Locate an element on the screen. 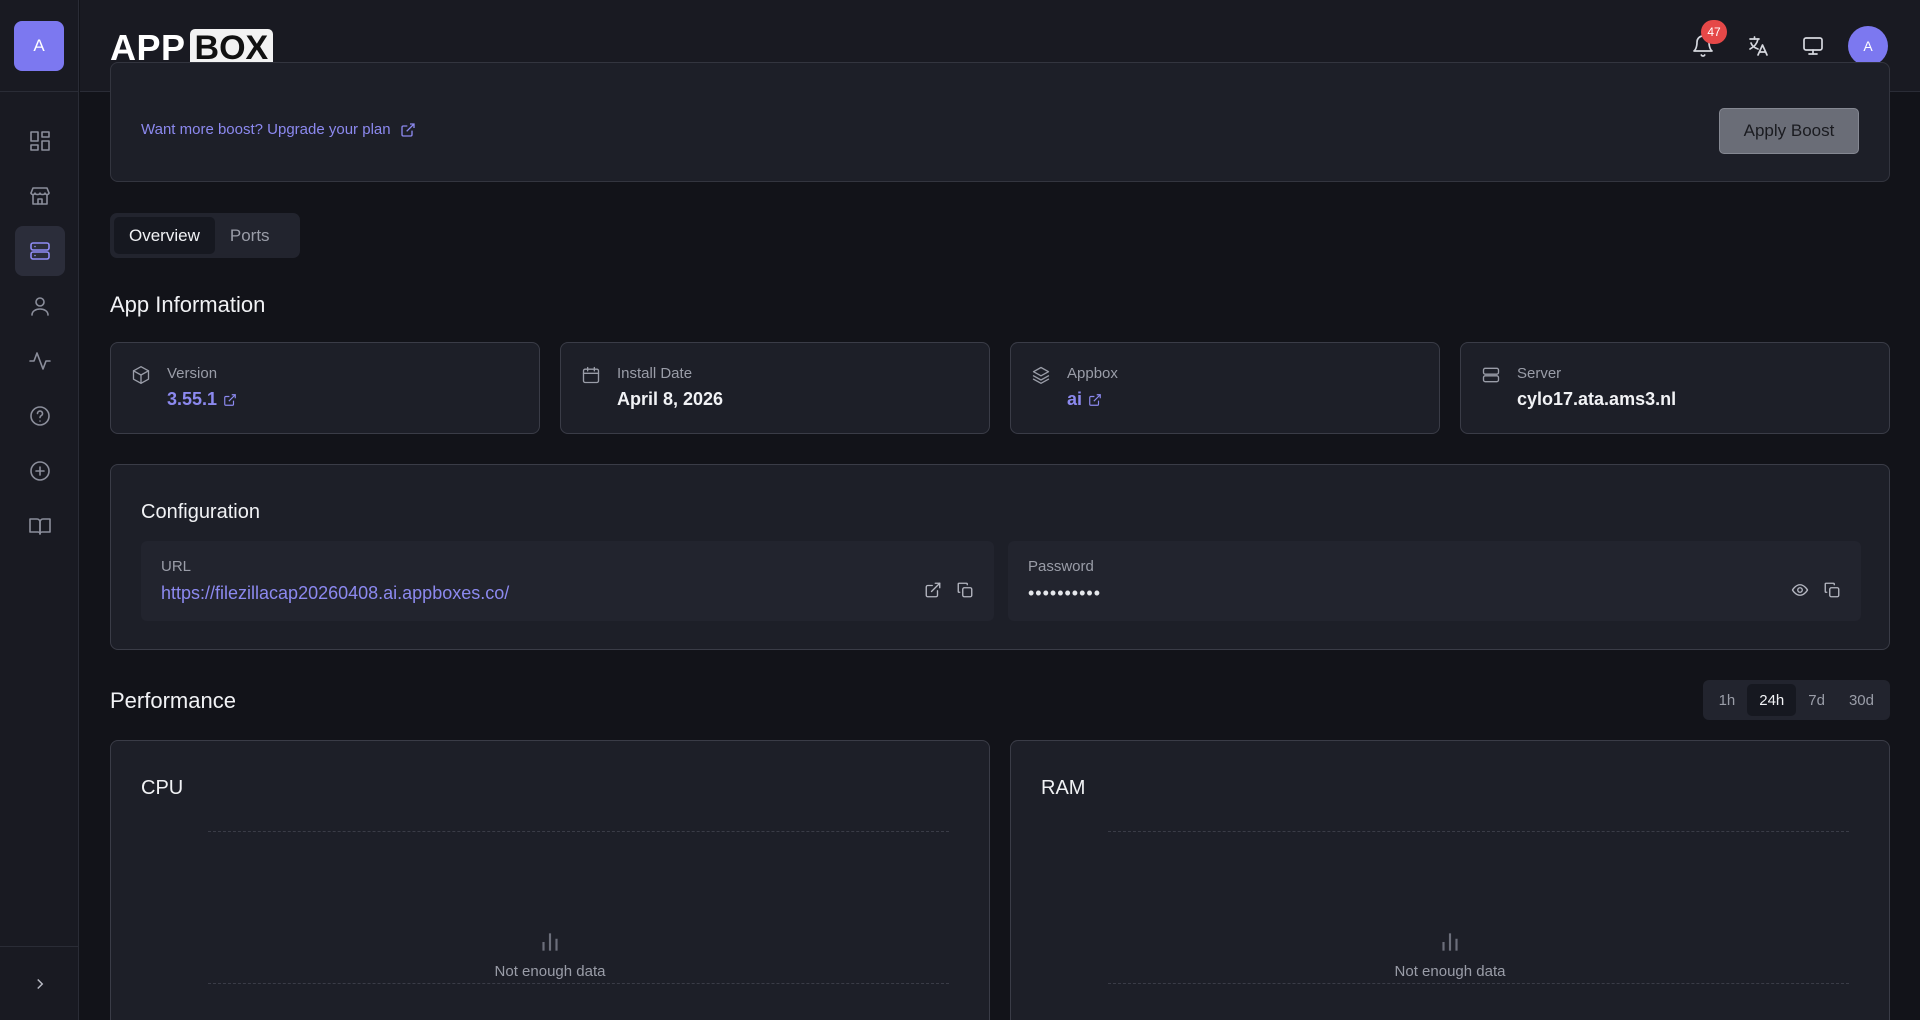 The width and height of the screenshot is (1920, 1020). range-30d: 30d is located at coordinates (1861, 700).